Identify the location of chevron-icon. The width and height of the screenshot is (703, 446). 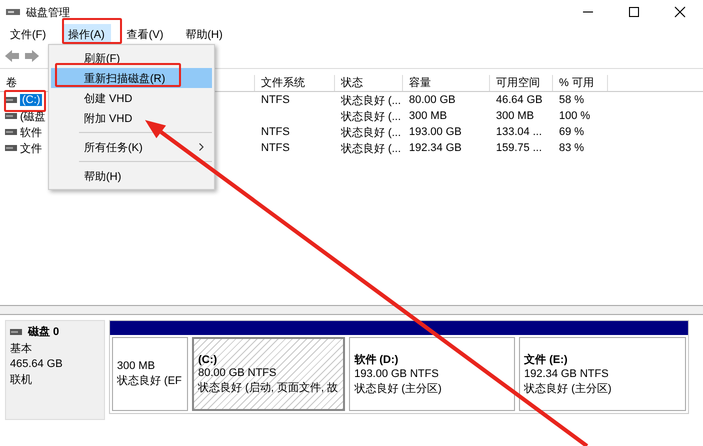
(201, 147).